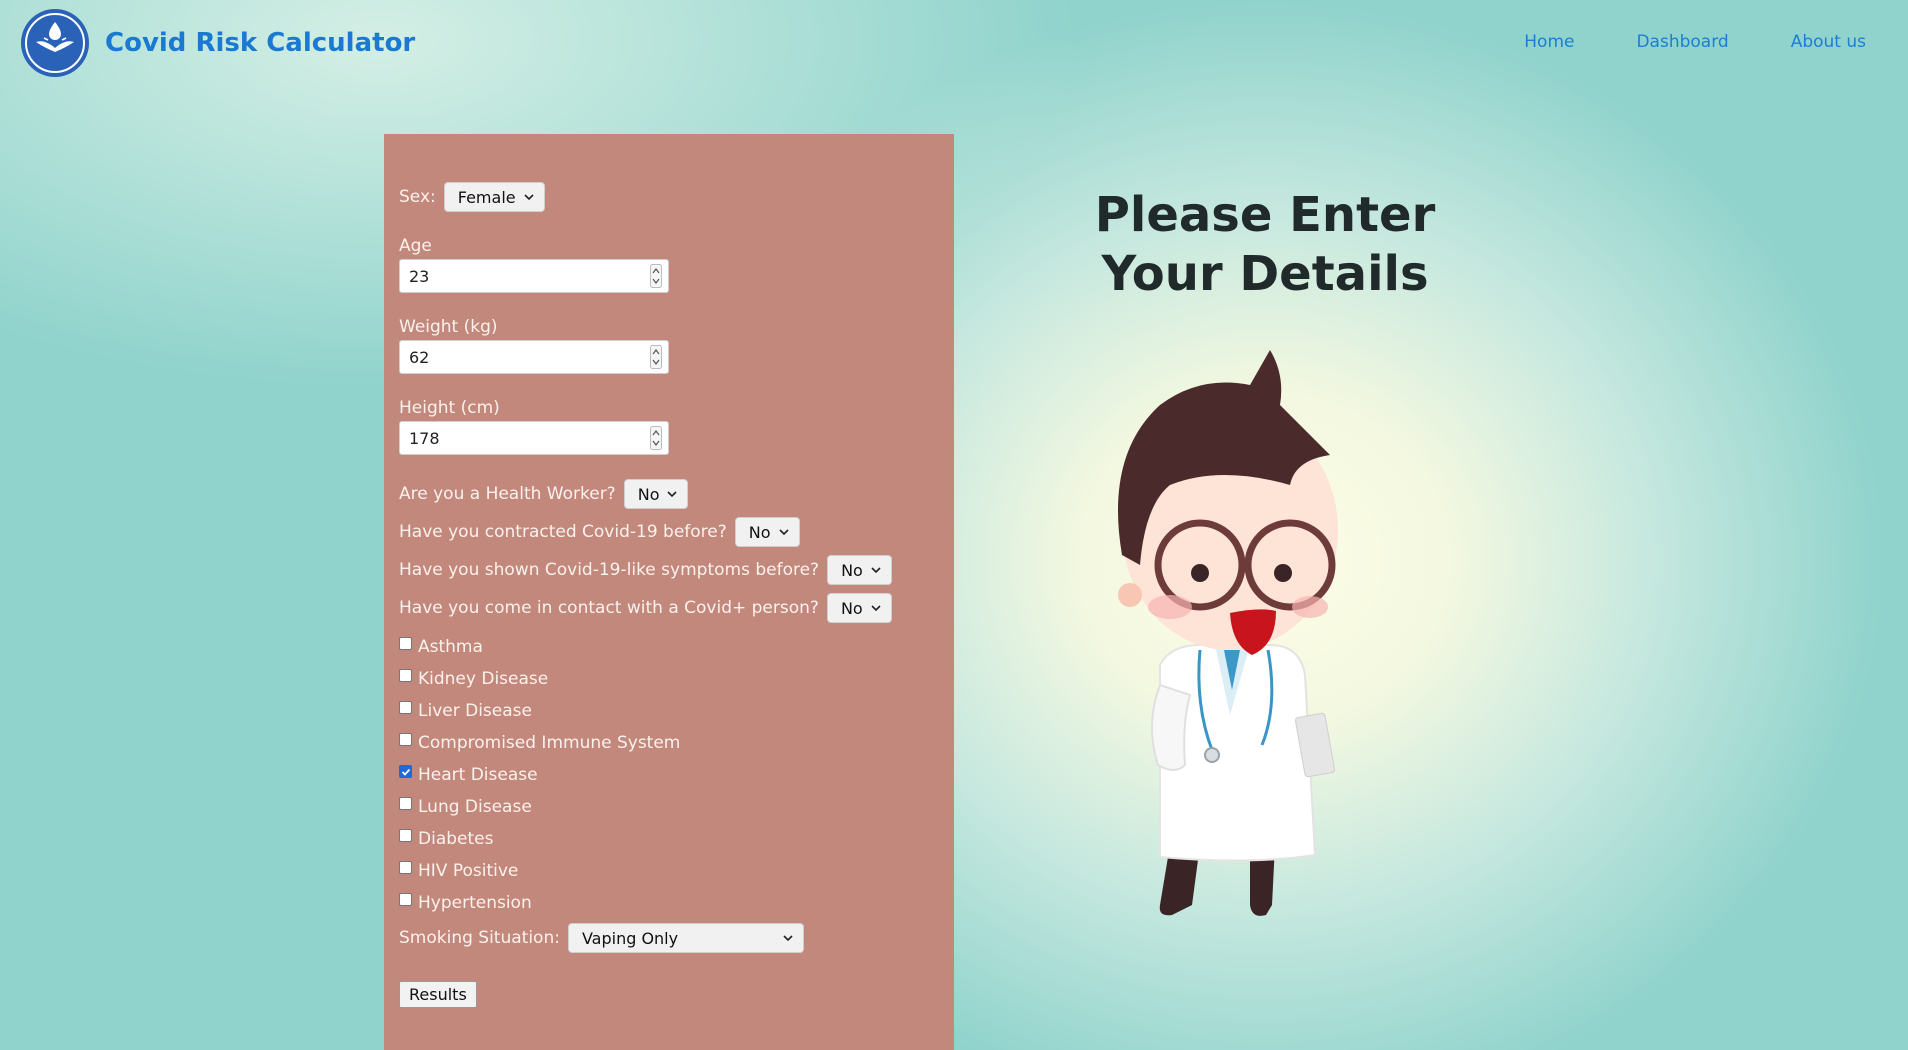 Image resolution: width=1908 pixels, height=1050 pixels. I want to click on sex-select-value: Female, so click(486, 197).